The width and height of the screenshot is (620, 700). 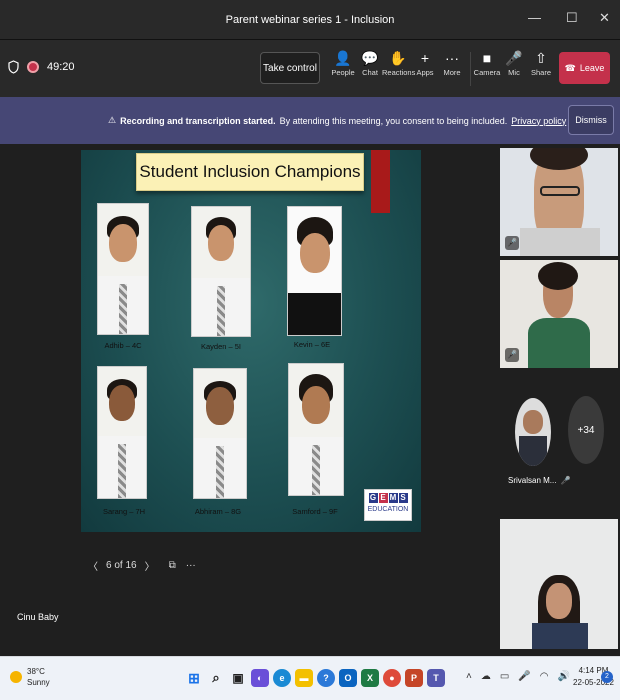 What do you see at coordinates (380, 181) in the screenshot?
I see `slide-accent-bar` at bounding box center [380, 181].